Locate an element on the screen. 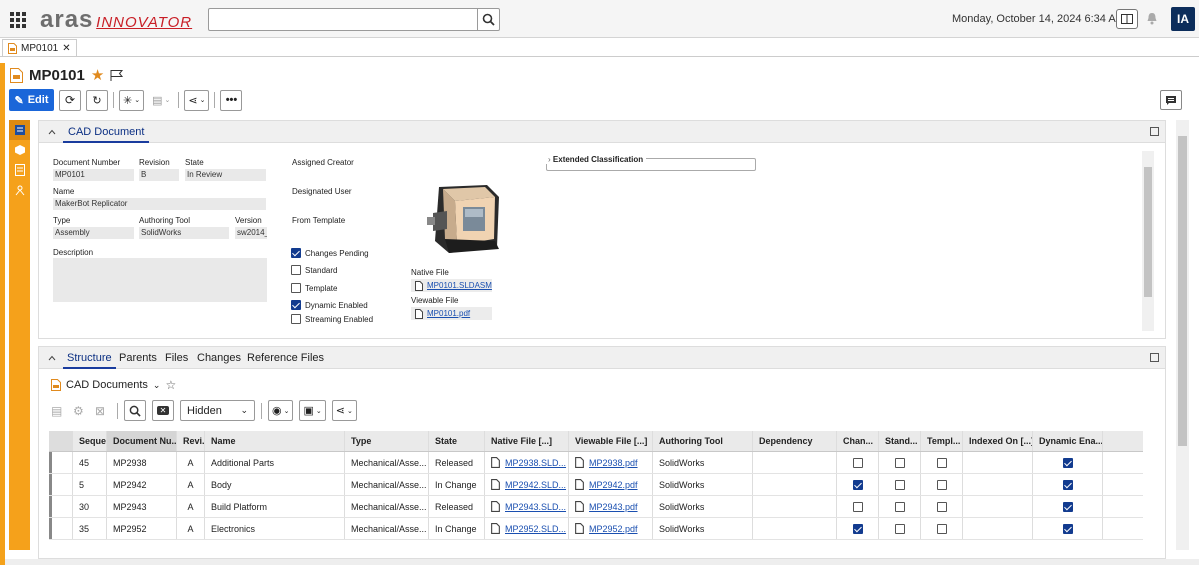 This screenshot has height=565, width=1199. document-number-field: MP0101 is located at coordinates (93, 175).